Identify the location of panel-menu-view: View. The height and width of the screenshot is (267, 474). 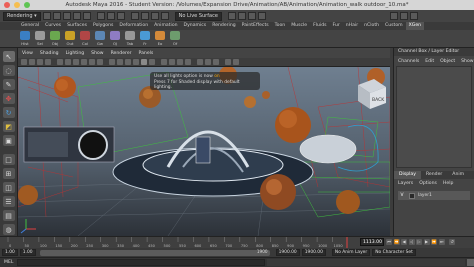
(27, 53).